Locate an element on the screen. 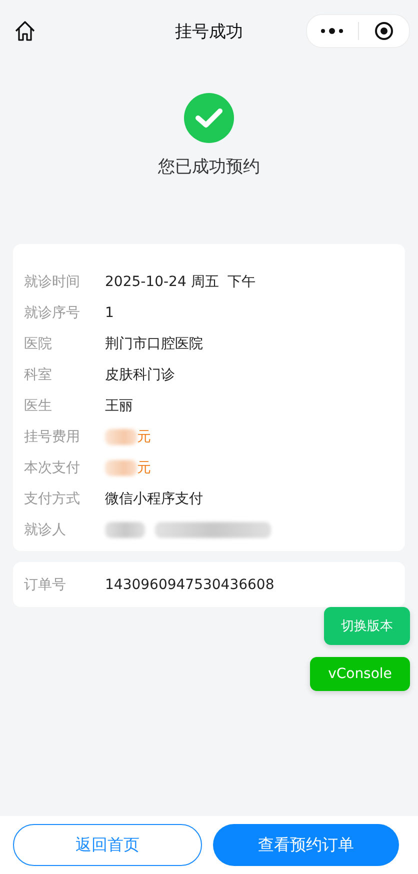  order-number: 1430960947530436608 is located at coordinates (189, 584).